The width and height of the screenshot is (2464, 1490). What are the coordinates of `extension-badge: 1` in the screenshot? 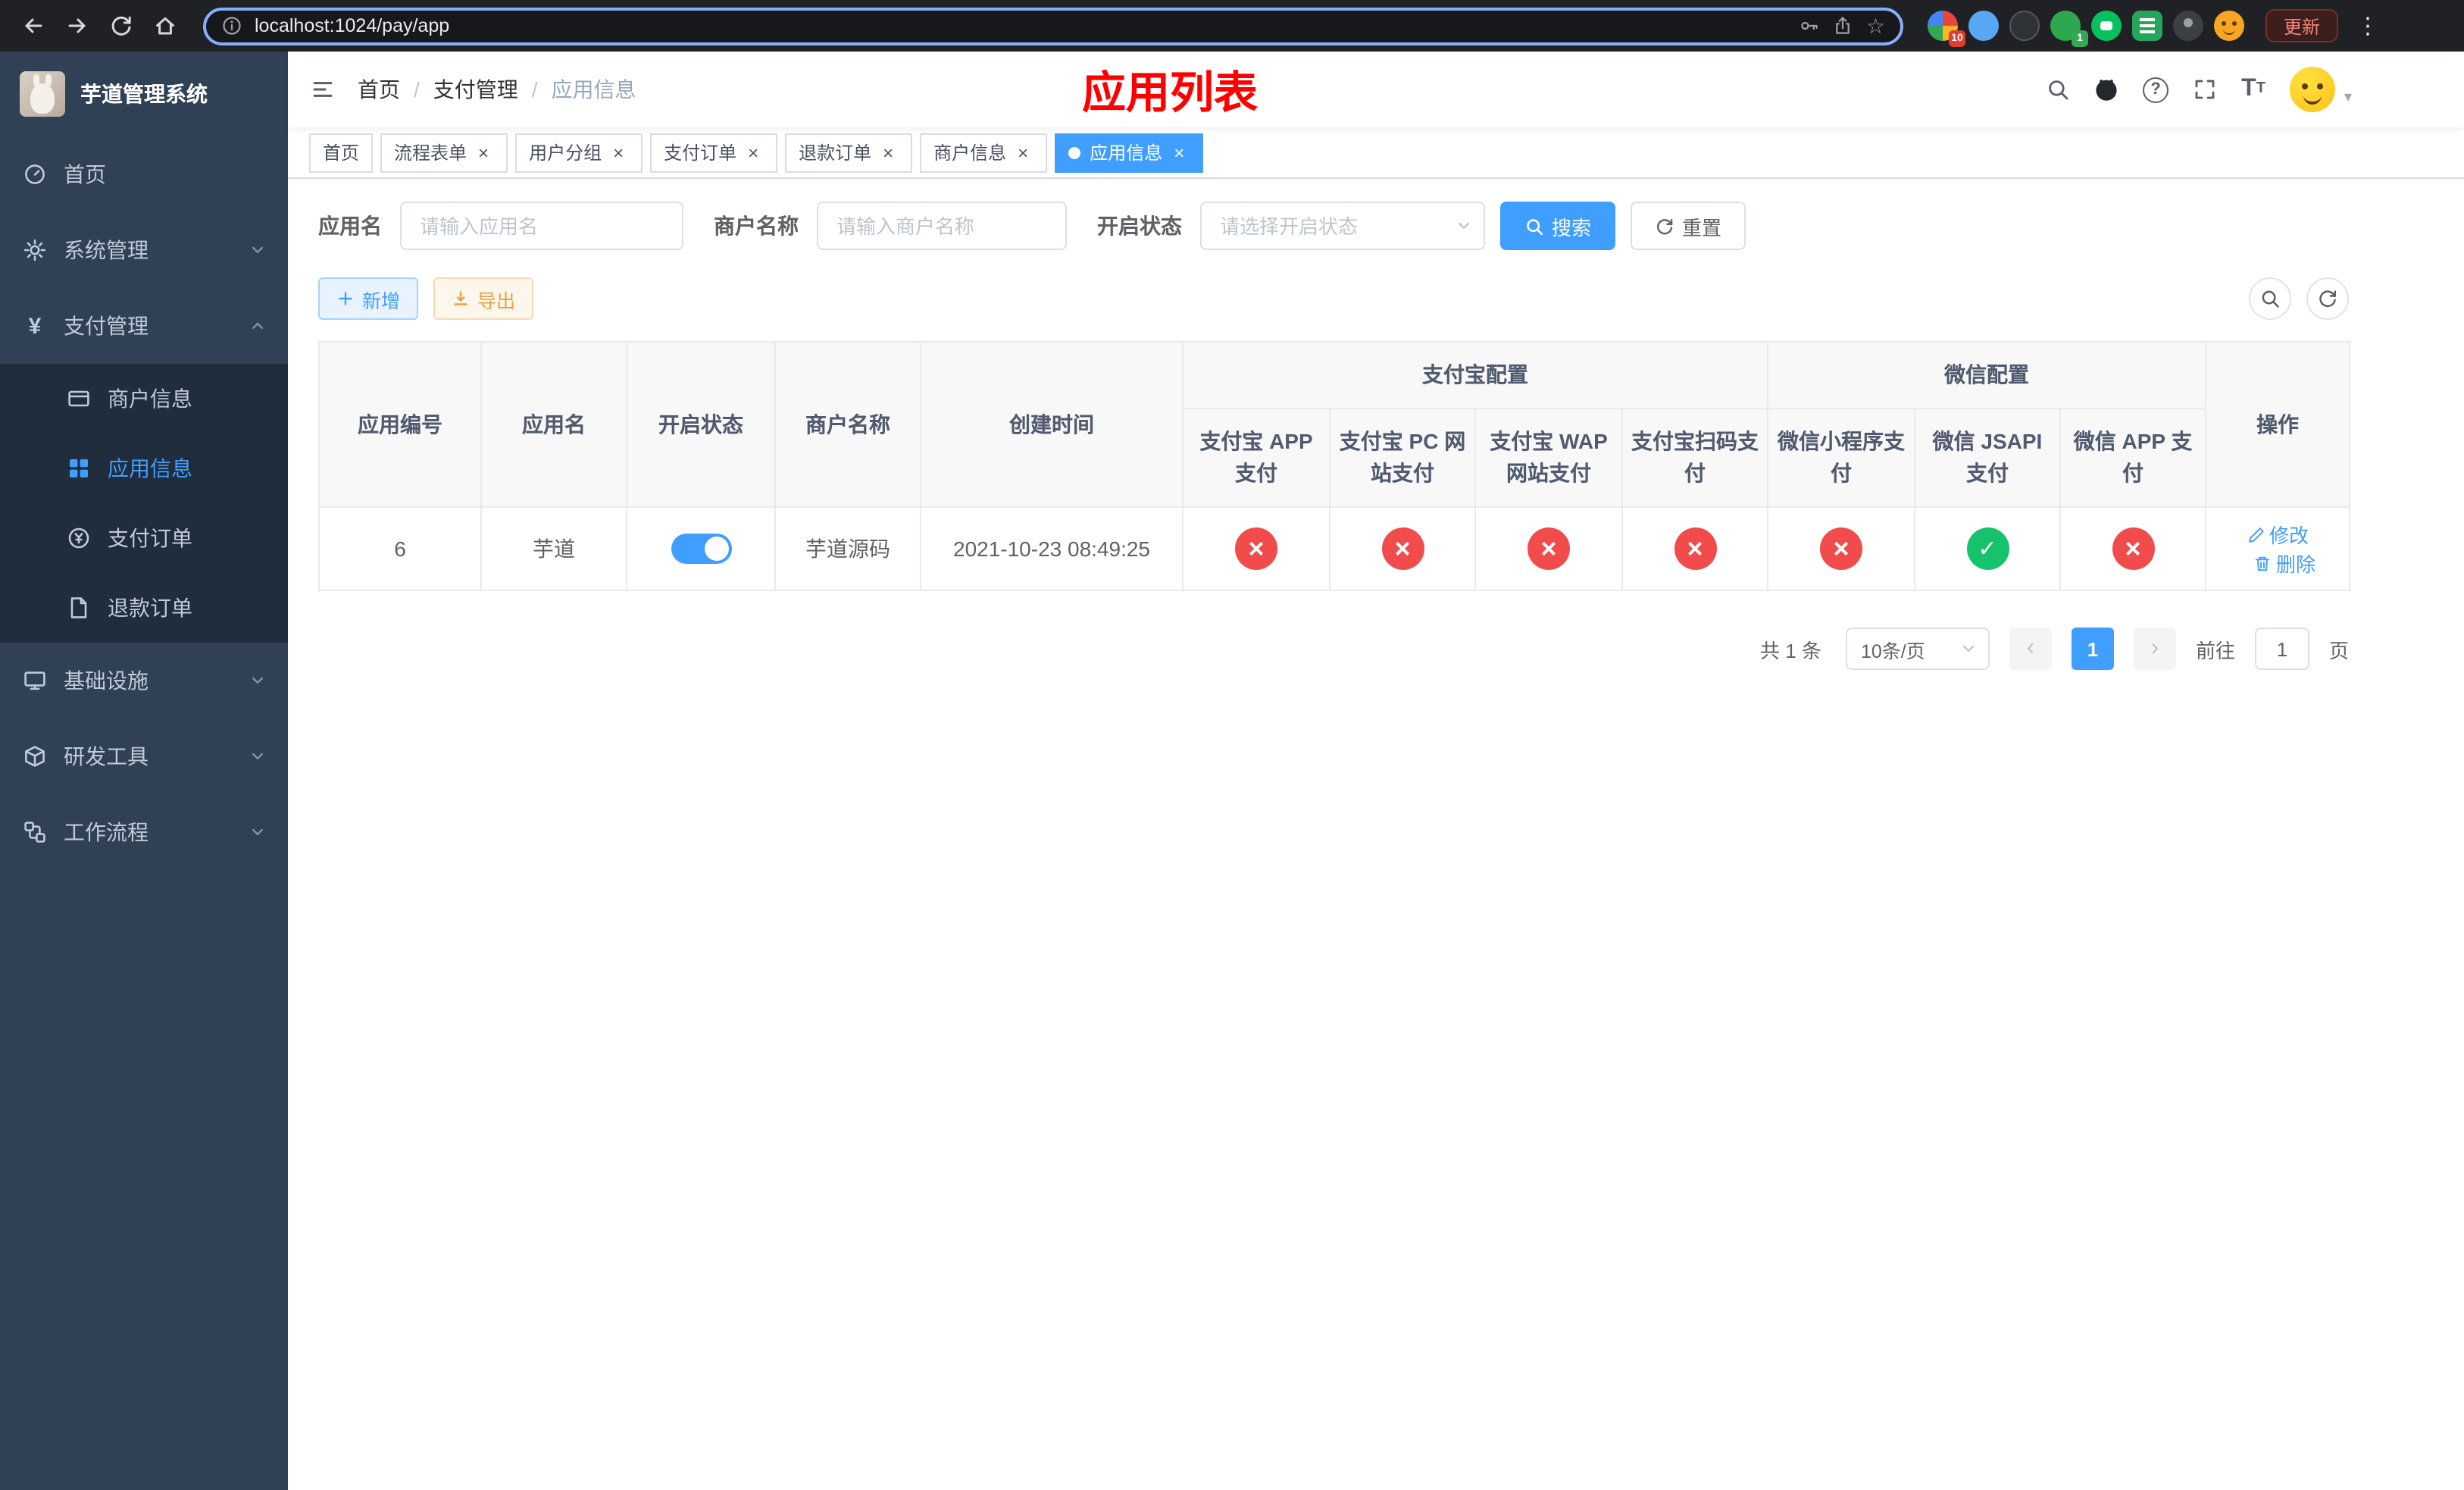 It's located at (2079, 38).